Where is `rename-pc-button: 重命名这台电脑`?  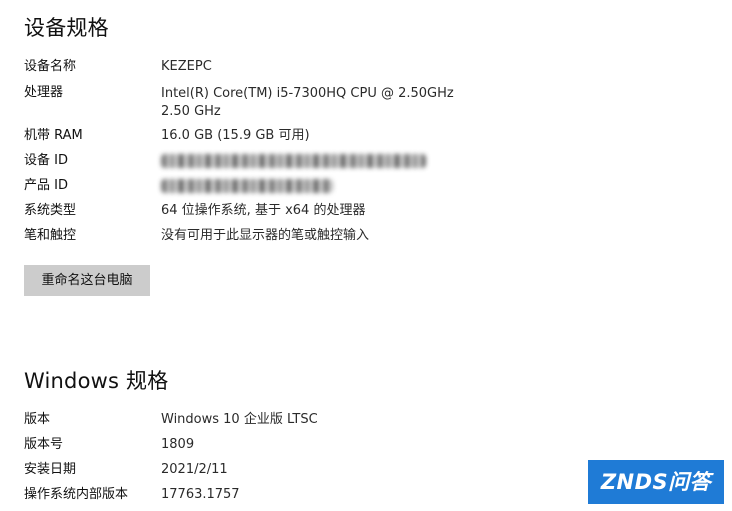 rename-pc-button: 重命名这台电脑 is located at coordinates (87, 280).